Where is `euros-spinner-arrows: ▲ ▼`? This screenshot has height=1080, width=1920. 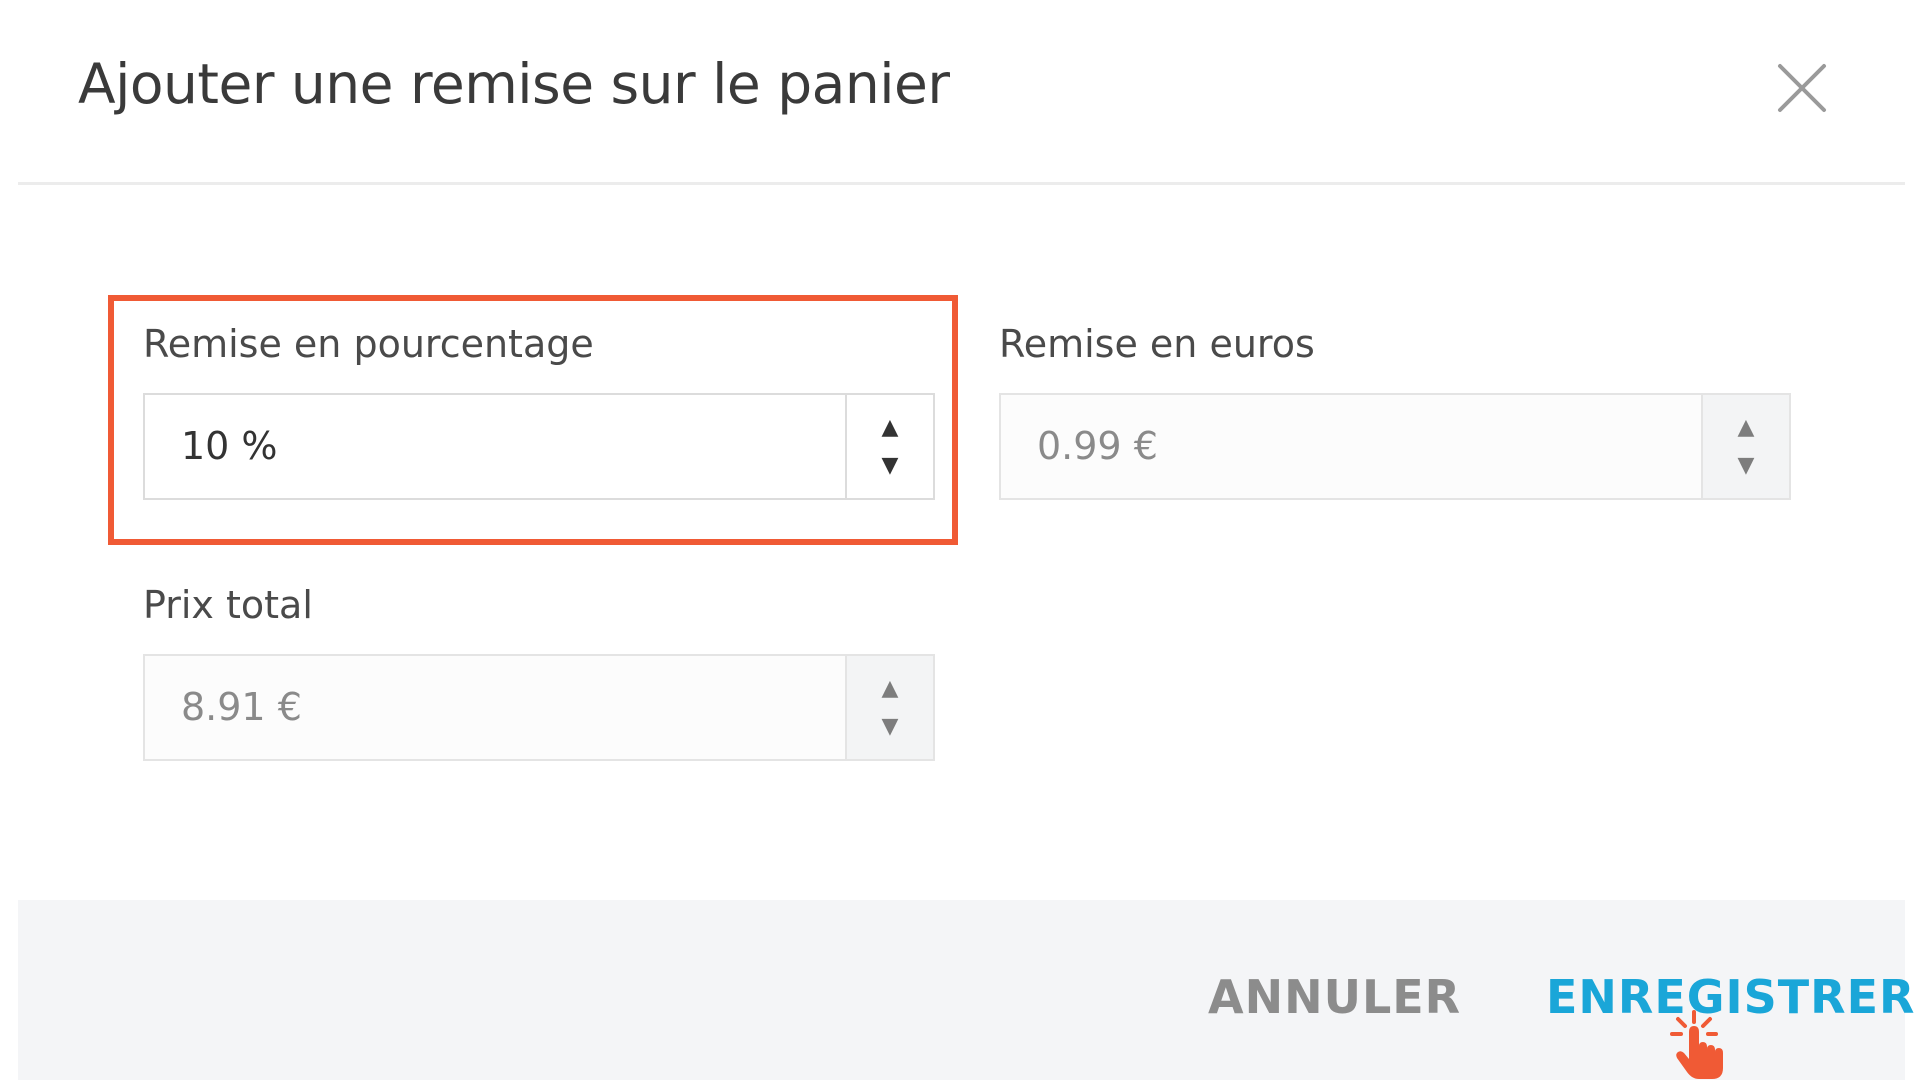
euros-spinner-arrows: ▲ ▼ is located at coordinates (1745, 446).